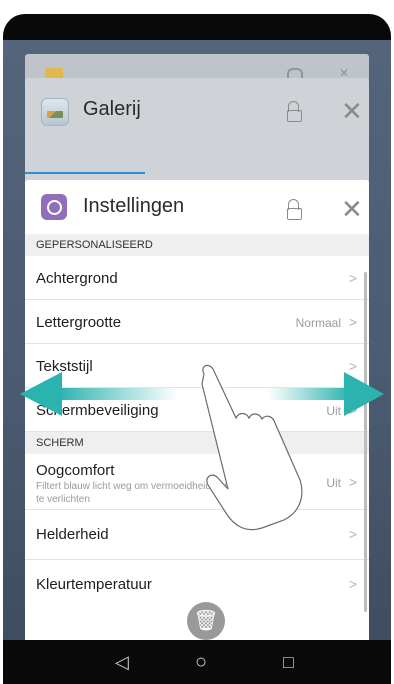 This screenshot has height=684, width=394. Describe the element at coordinates (206, 621) in the screenshot. I see `trash-icon: 🗑` at that location.